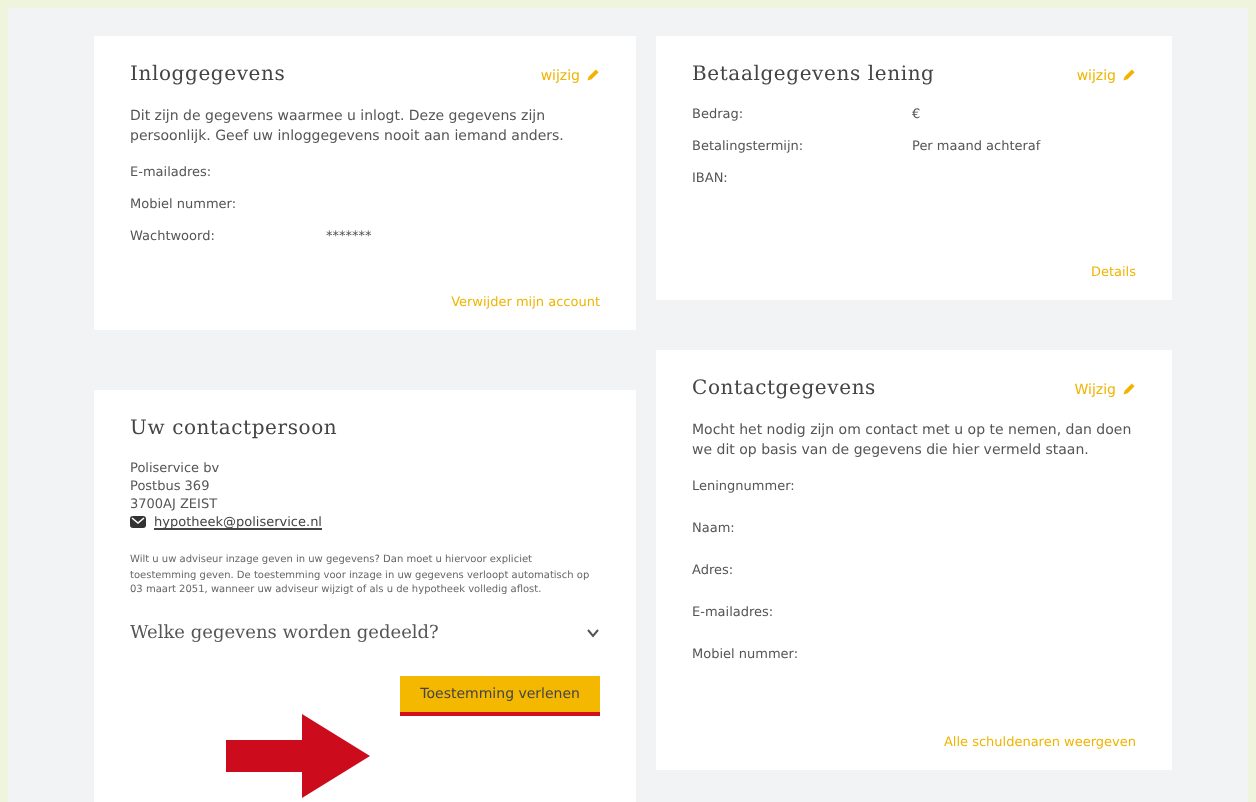 This screenshot has width=1256, height=802. I want to click on card-title: Uw contactpersoon, so click(234, 429).